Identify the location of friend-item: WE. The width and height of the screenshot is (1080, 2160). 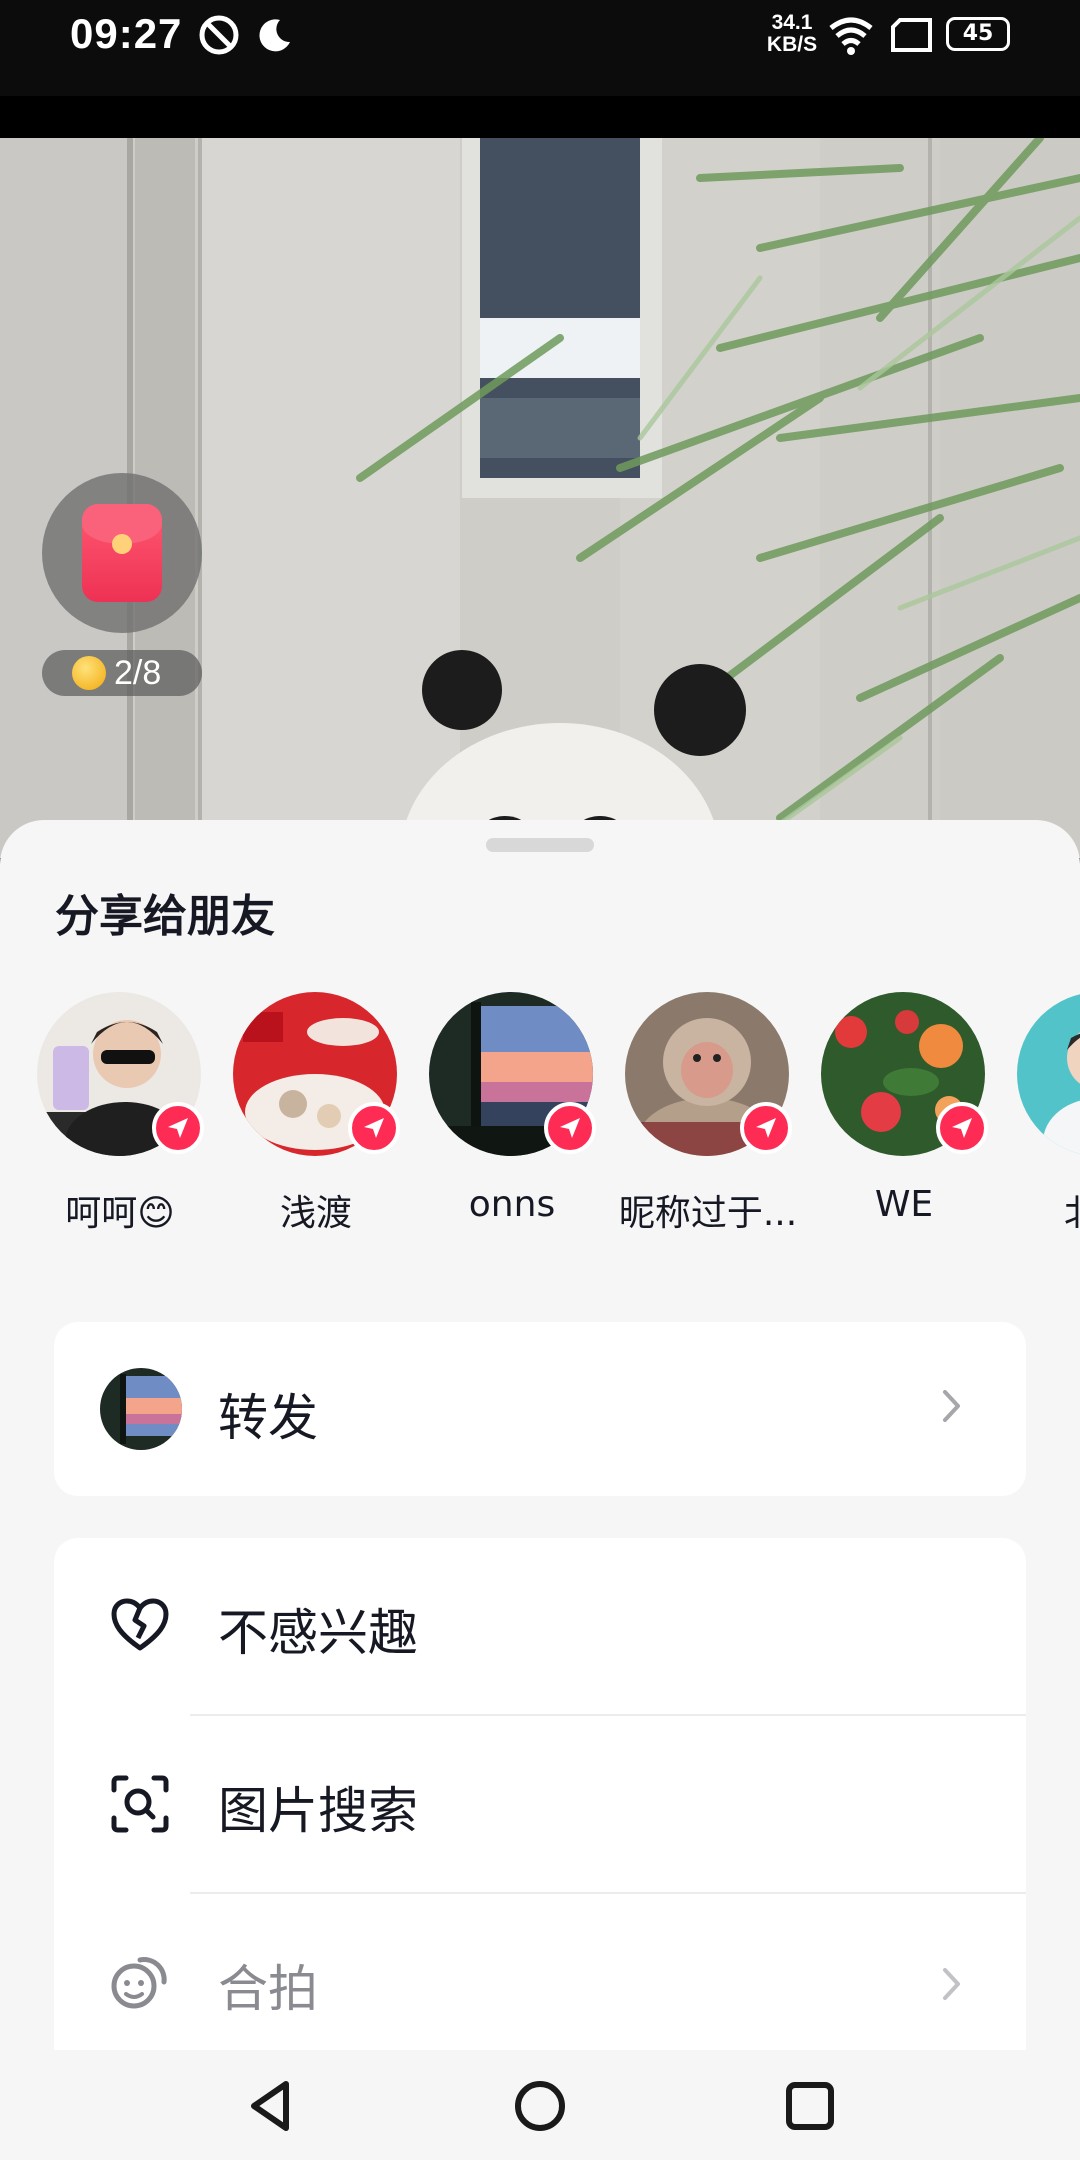
(904, 1117).